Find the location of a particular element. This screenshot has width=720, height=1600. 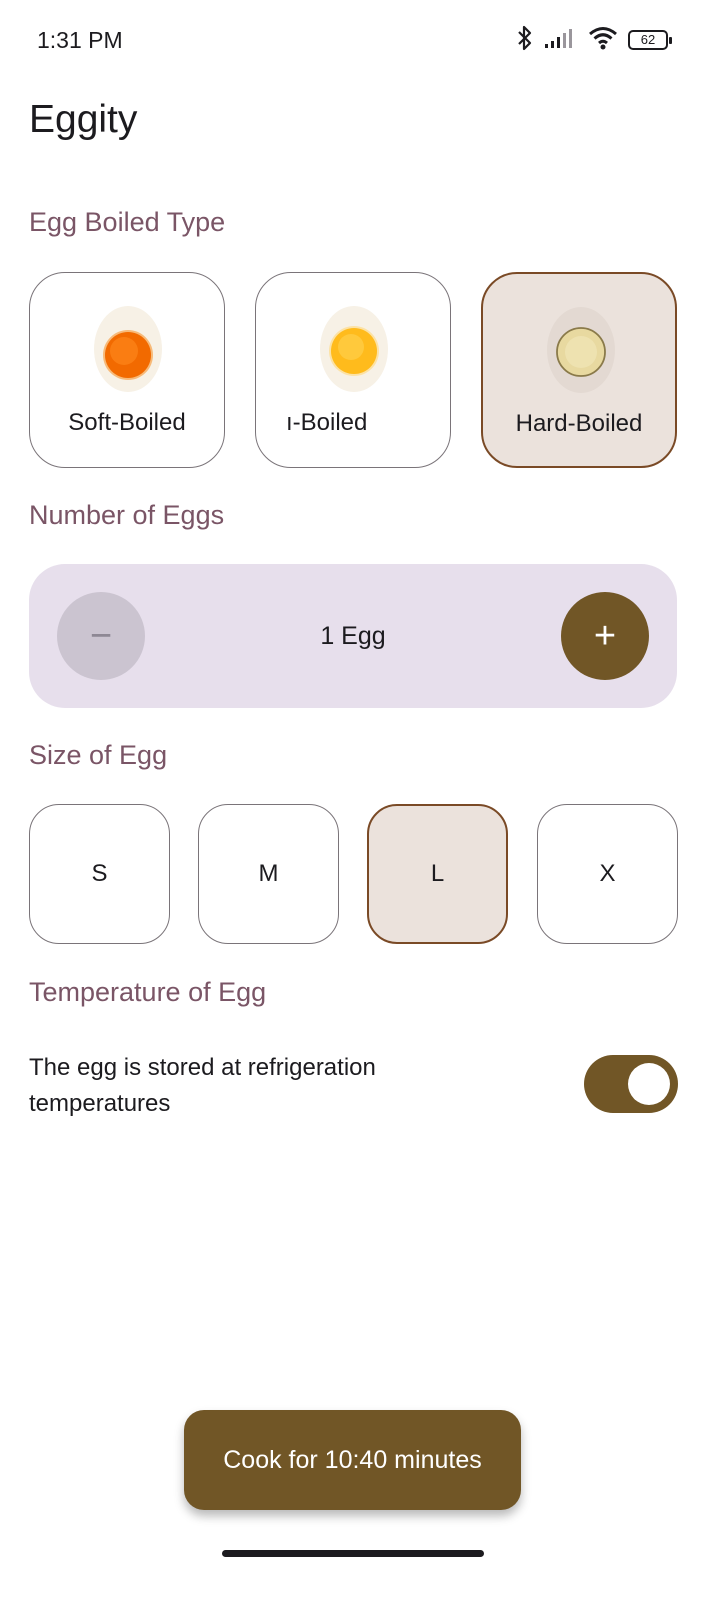

signal-icon is located at coordinates (561, 40).